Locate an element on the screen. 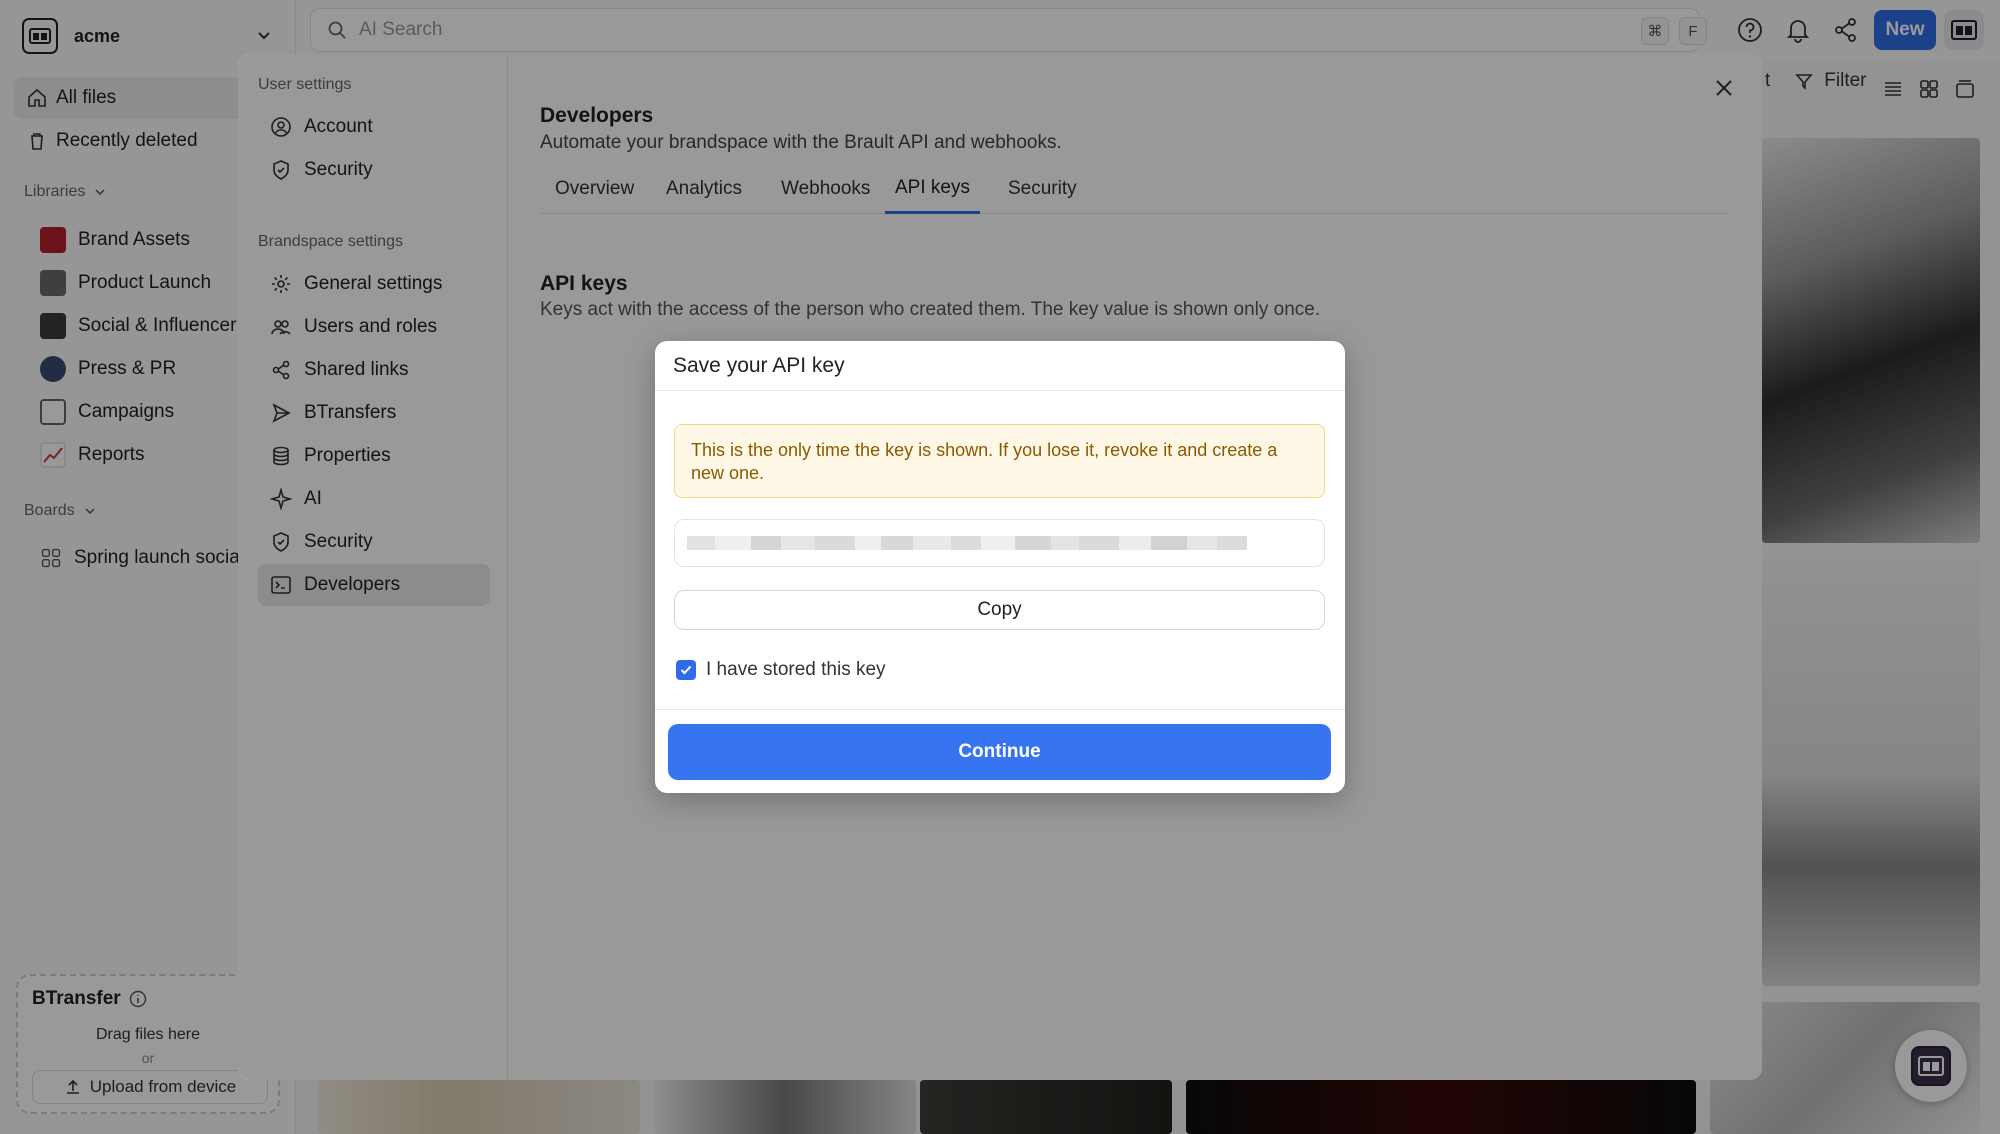 The height and width of the screenshot is (1134, 2000). copy-button: Copy is located at coordinates (999, 610).